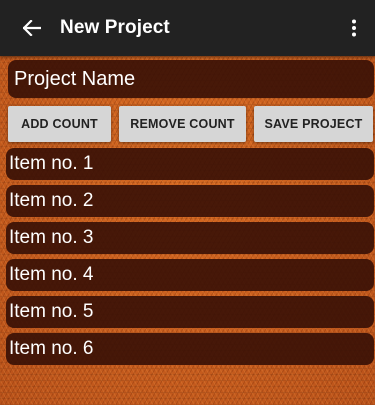  What do you see at coordinates (313, 124) in the screenshot?
I see `save-project-button: SAVE PROJECT` at bounding box center [313, 124].